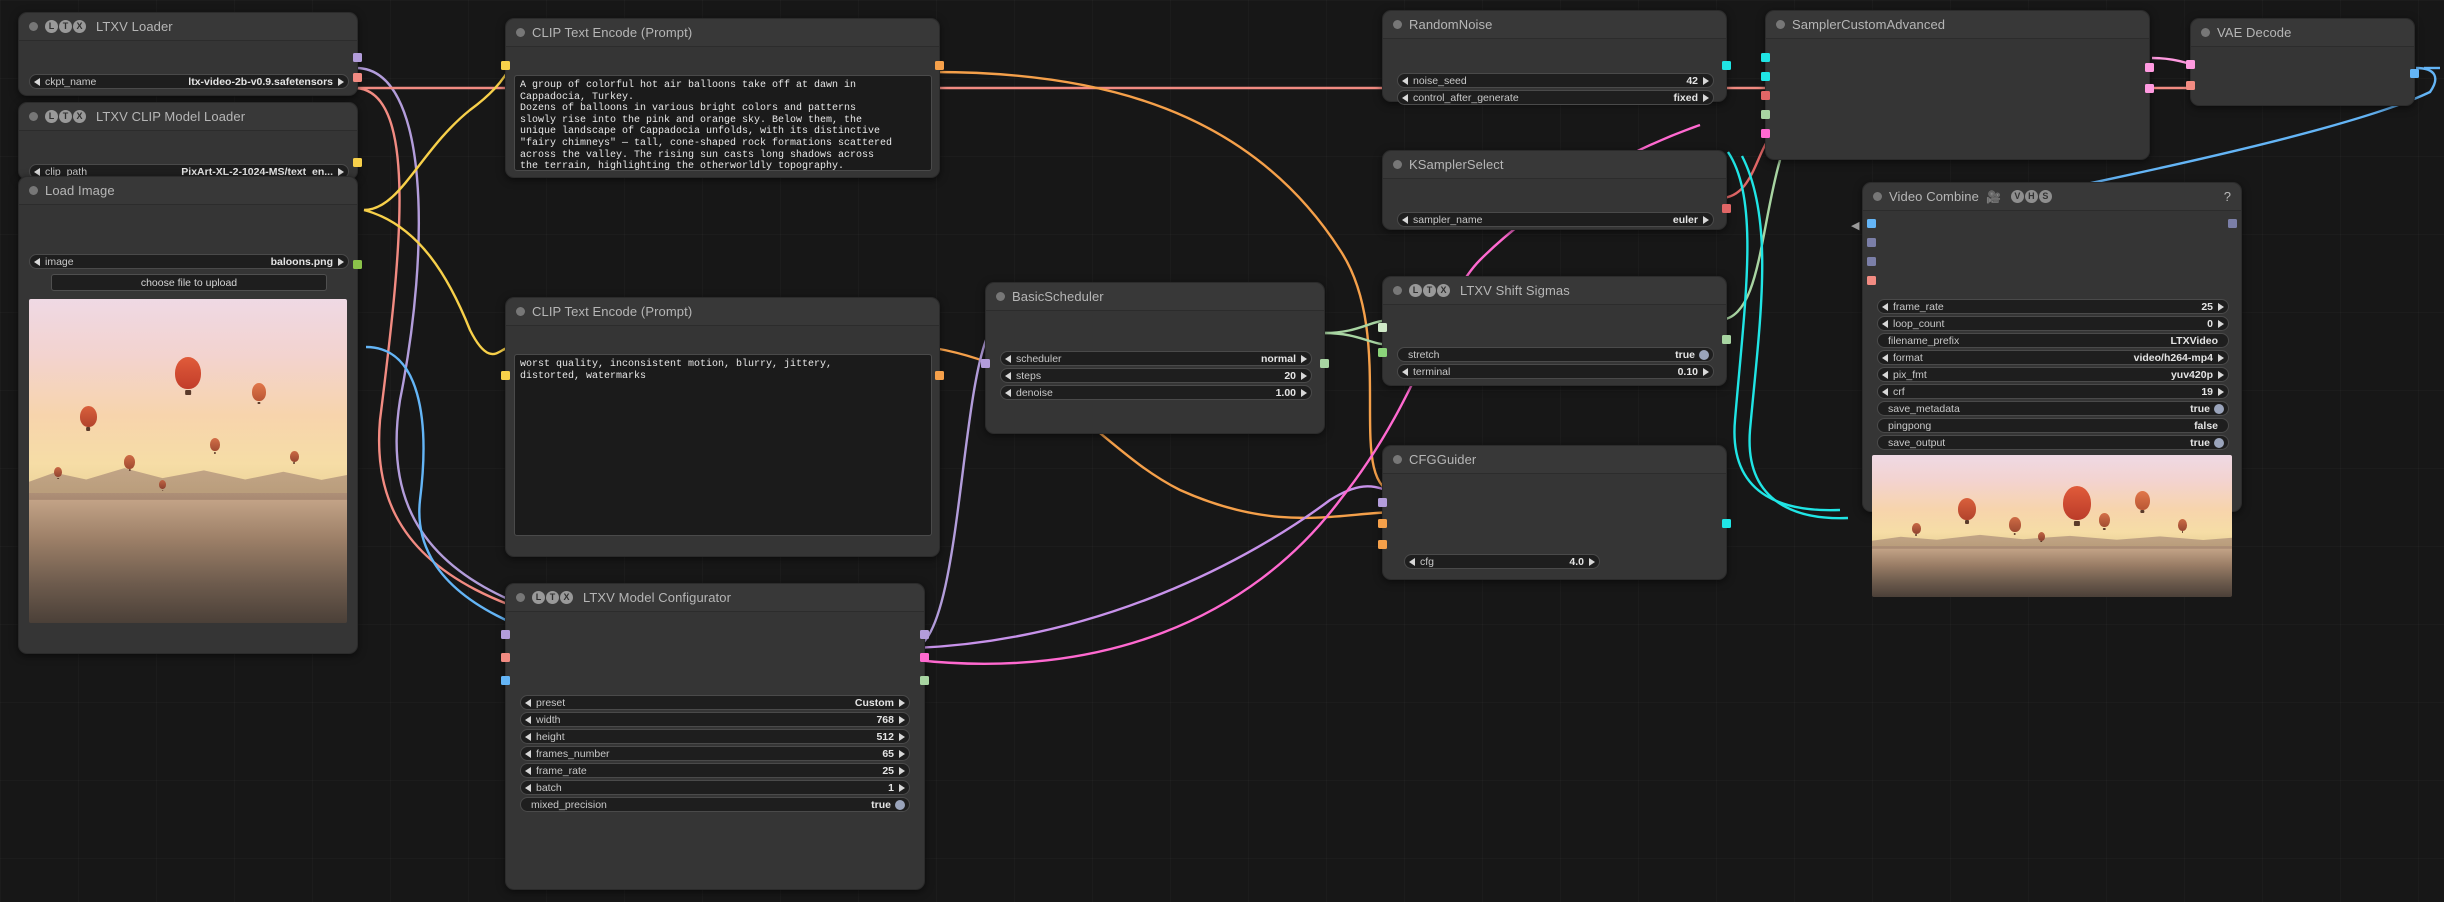 This screenshot has width=2444, height=902. I want to click on output-port-noise, so click(1726, 65).